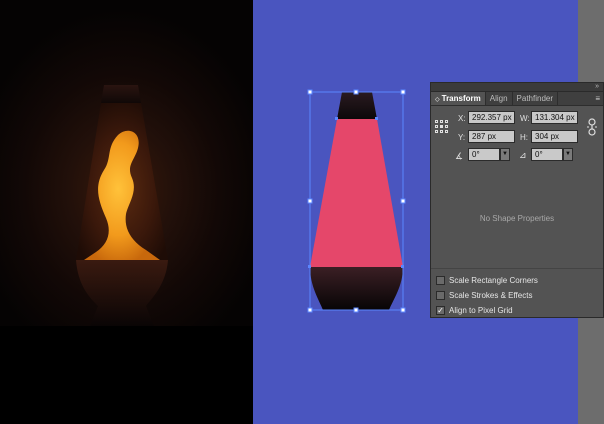  What do you see at coordinates (525, 118) in the screenshot?
I see `w-label: W:` at bounding box center [525, 118].